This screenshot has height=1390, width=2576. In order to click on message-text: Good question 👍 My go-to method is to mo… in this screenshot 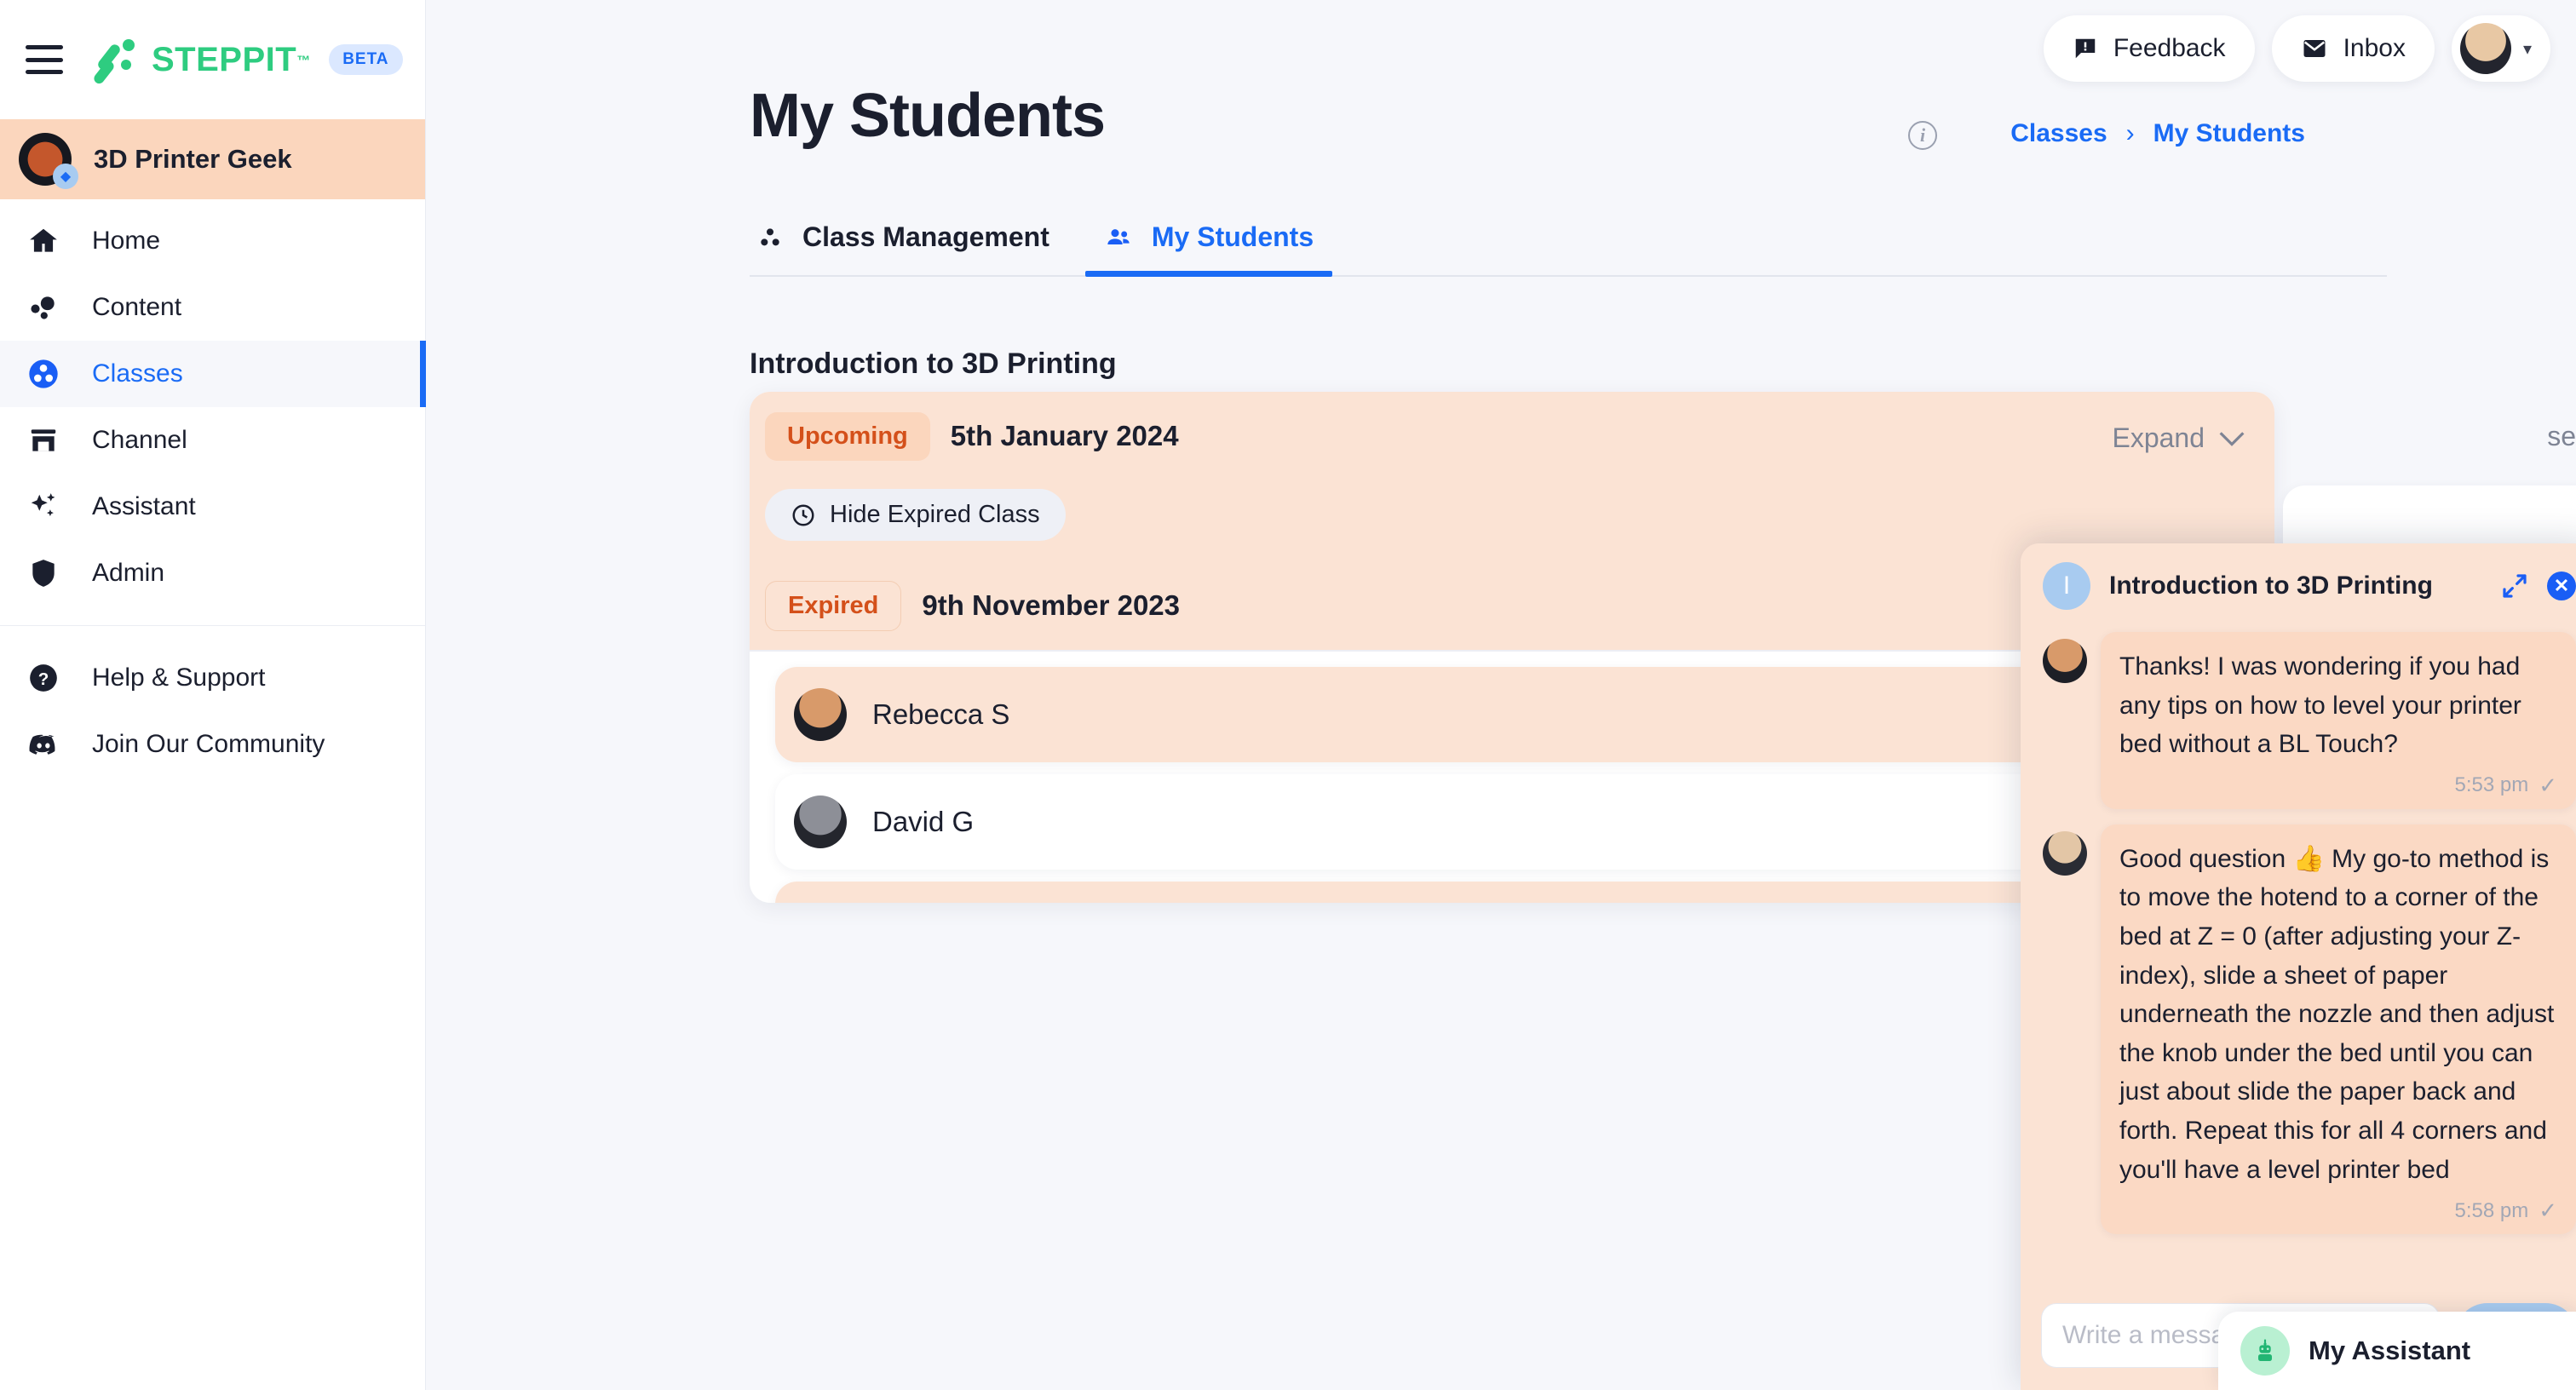, I will do `click(2337, 1014)`.